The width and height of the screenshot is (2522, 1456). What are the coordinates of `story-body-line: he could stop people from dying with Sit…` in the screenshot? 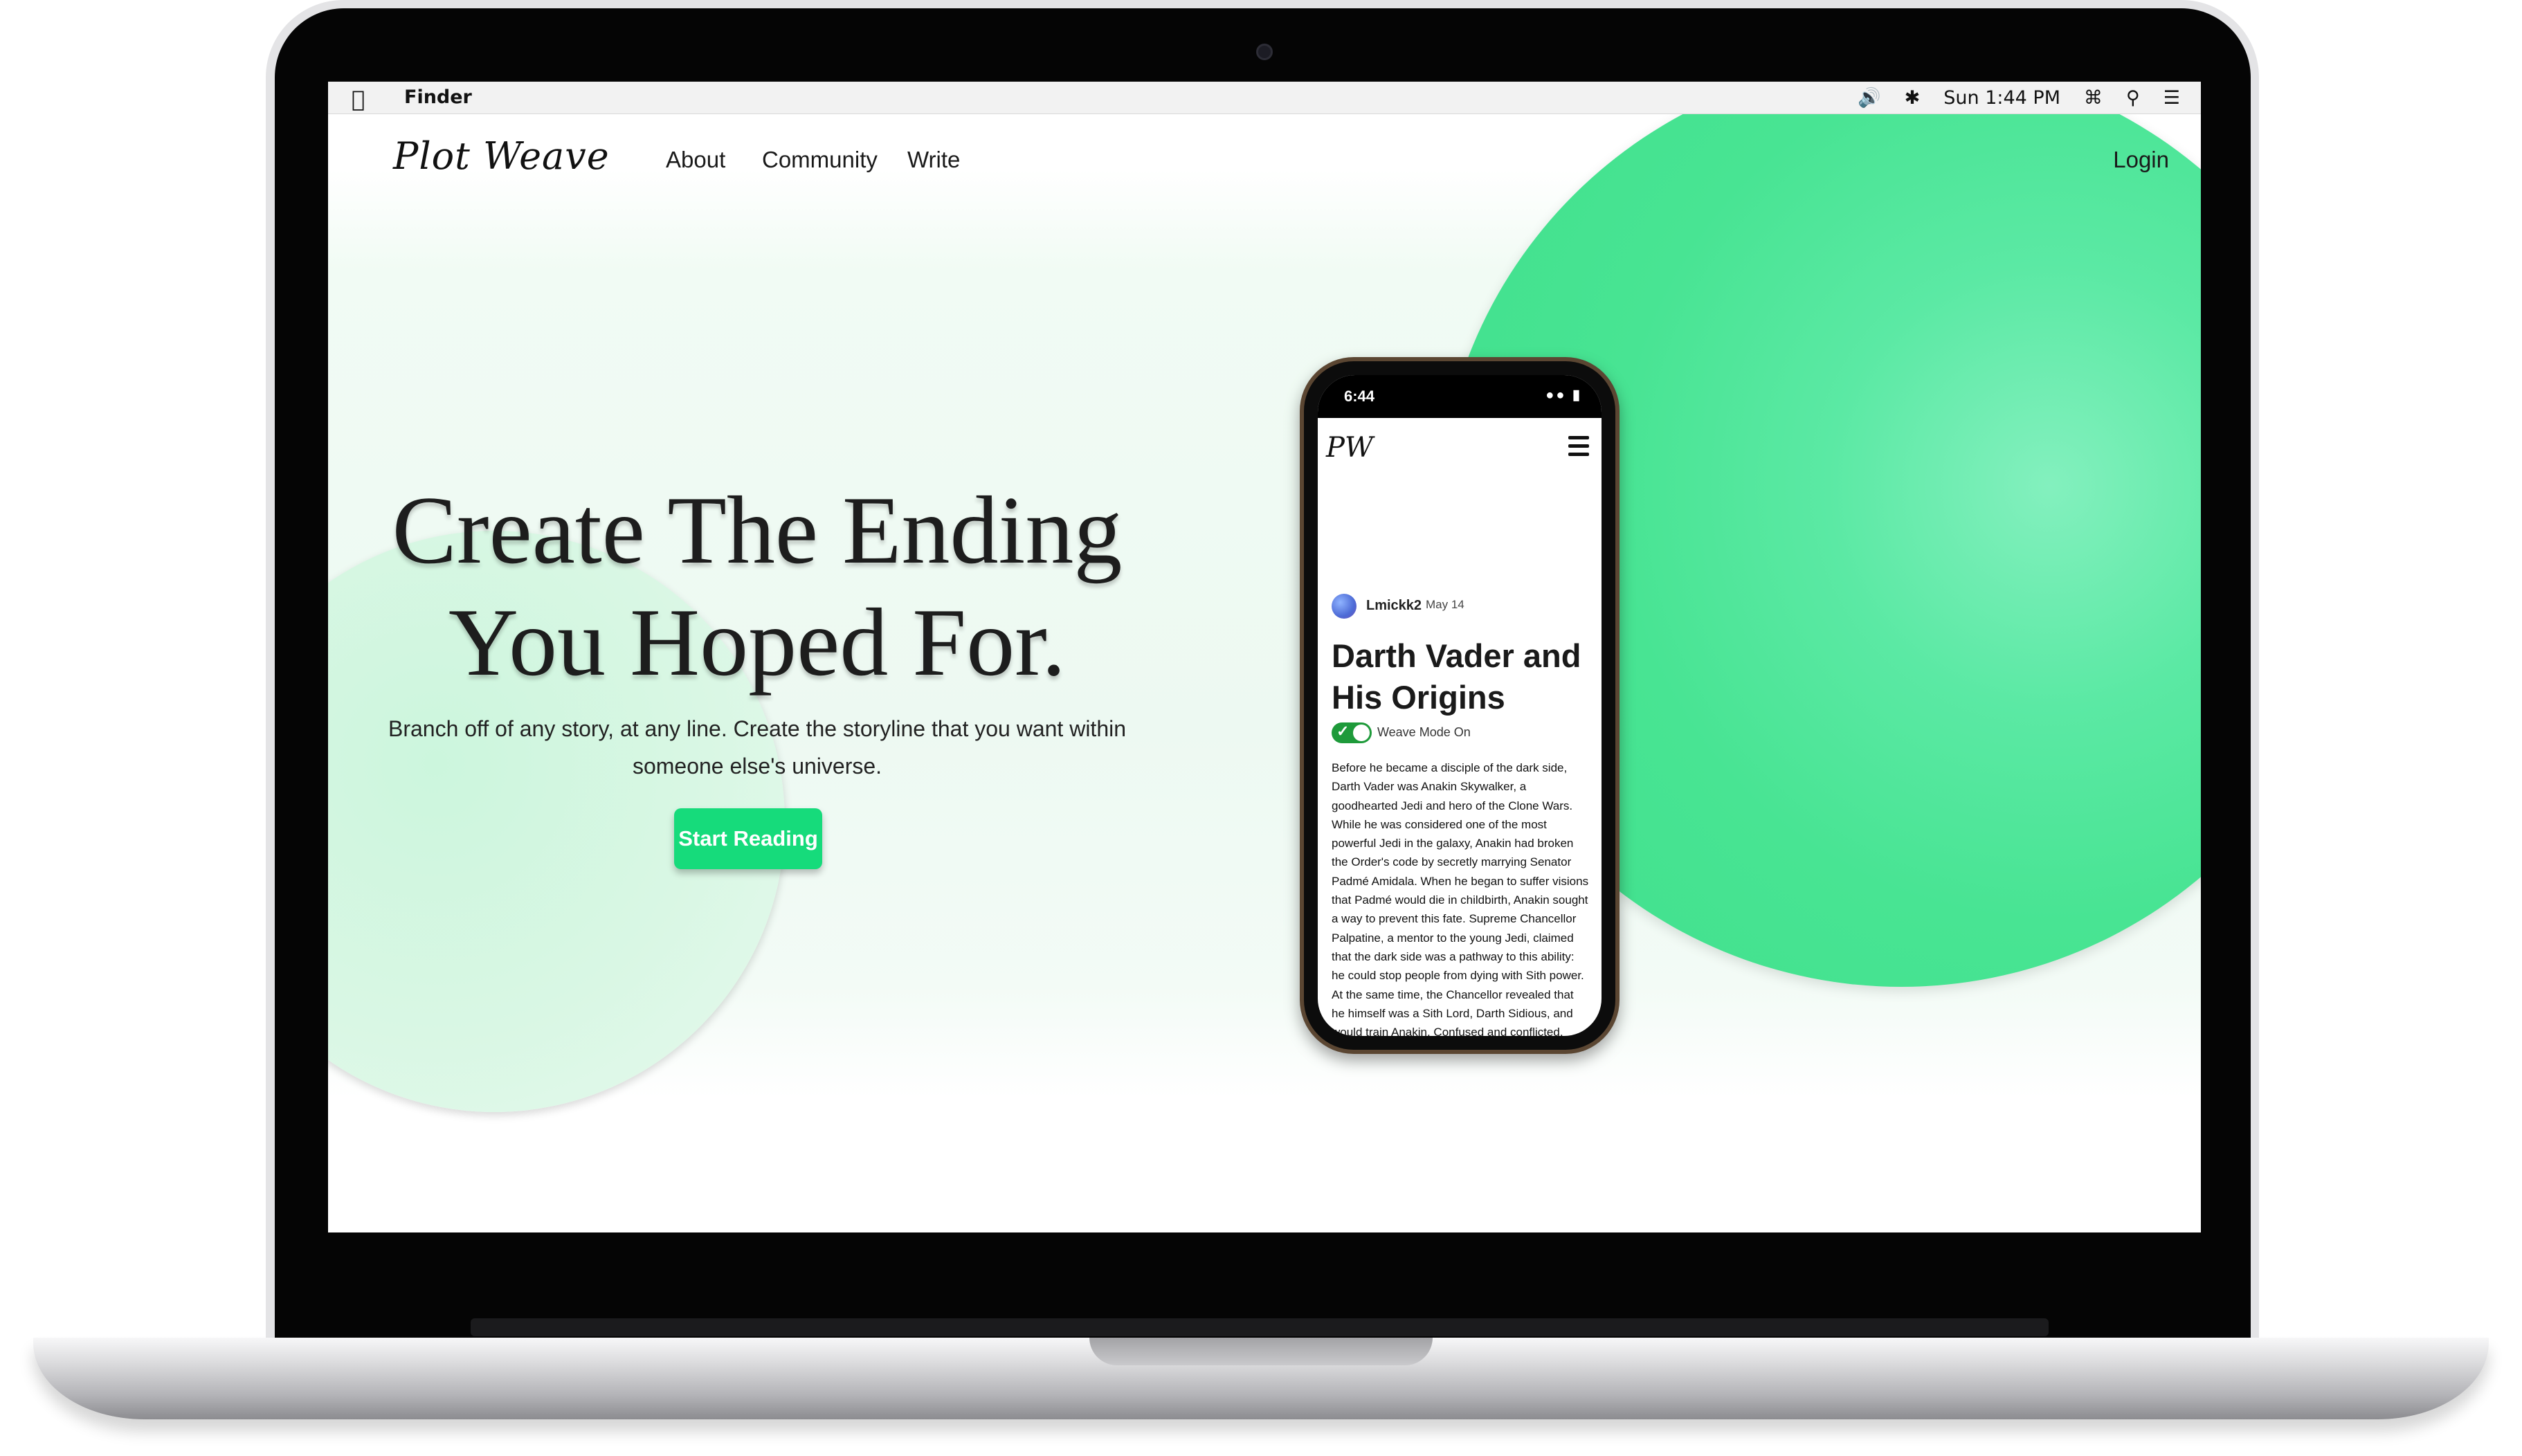 It's located at (1458, 976).